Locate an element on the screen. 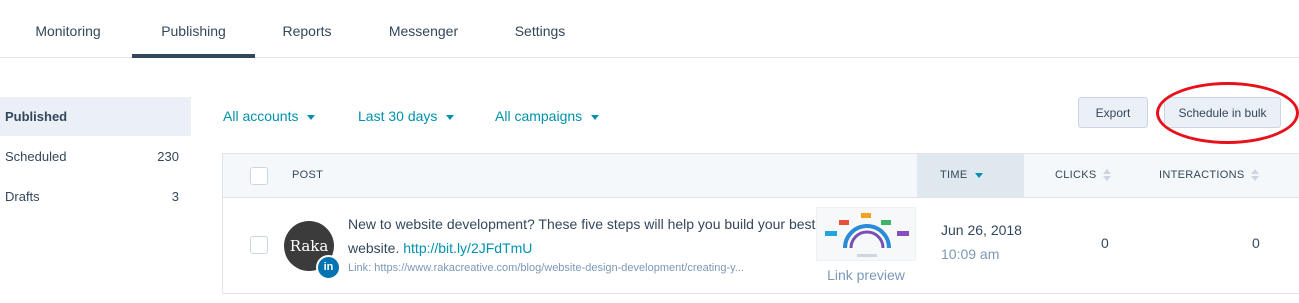  sort-descending-icon is located at coordinates (979, 175).